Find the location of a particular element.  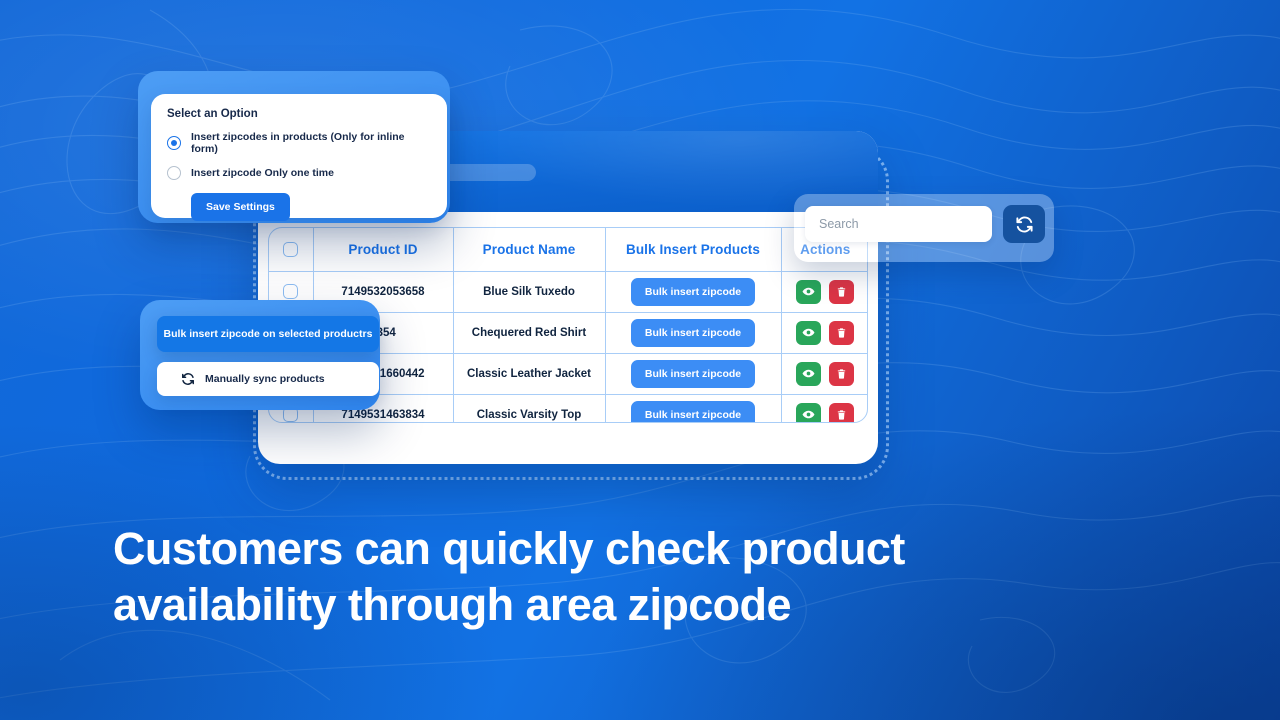

manually-sync-products-button: Manually sync products is located at coordinates (268, 379).